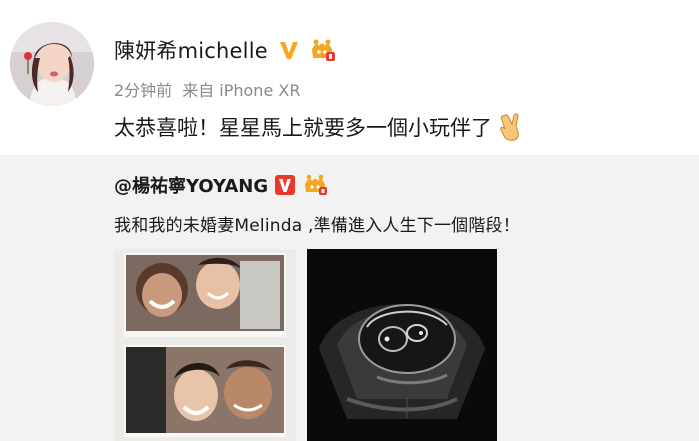 This screenshot has height=441, width=699. I want to click on post-header: 陳妍希michelle, so click(225, 50).